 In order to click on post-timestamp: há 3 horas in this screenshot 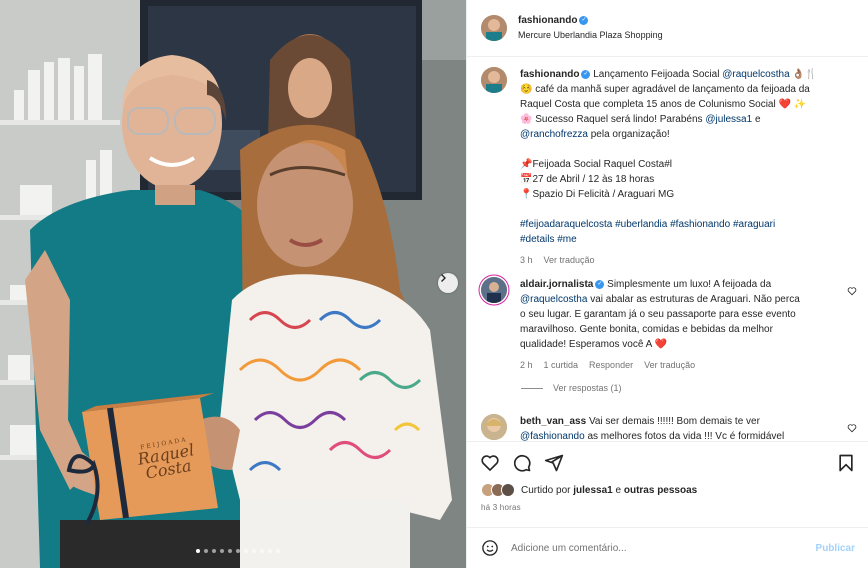, I will do `click(501, 507)`.